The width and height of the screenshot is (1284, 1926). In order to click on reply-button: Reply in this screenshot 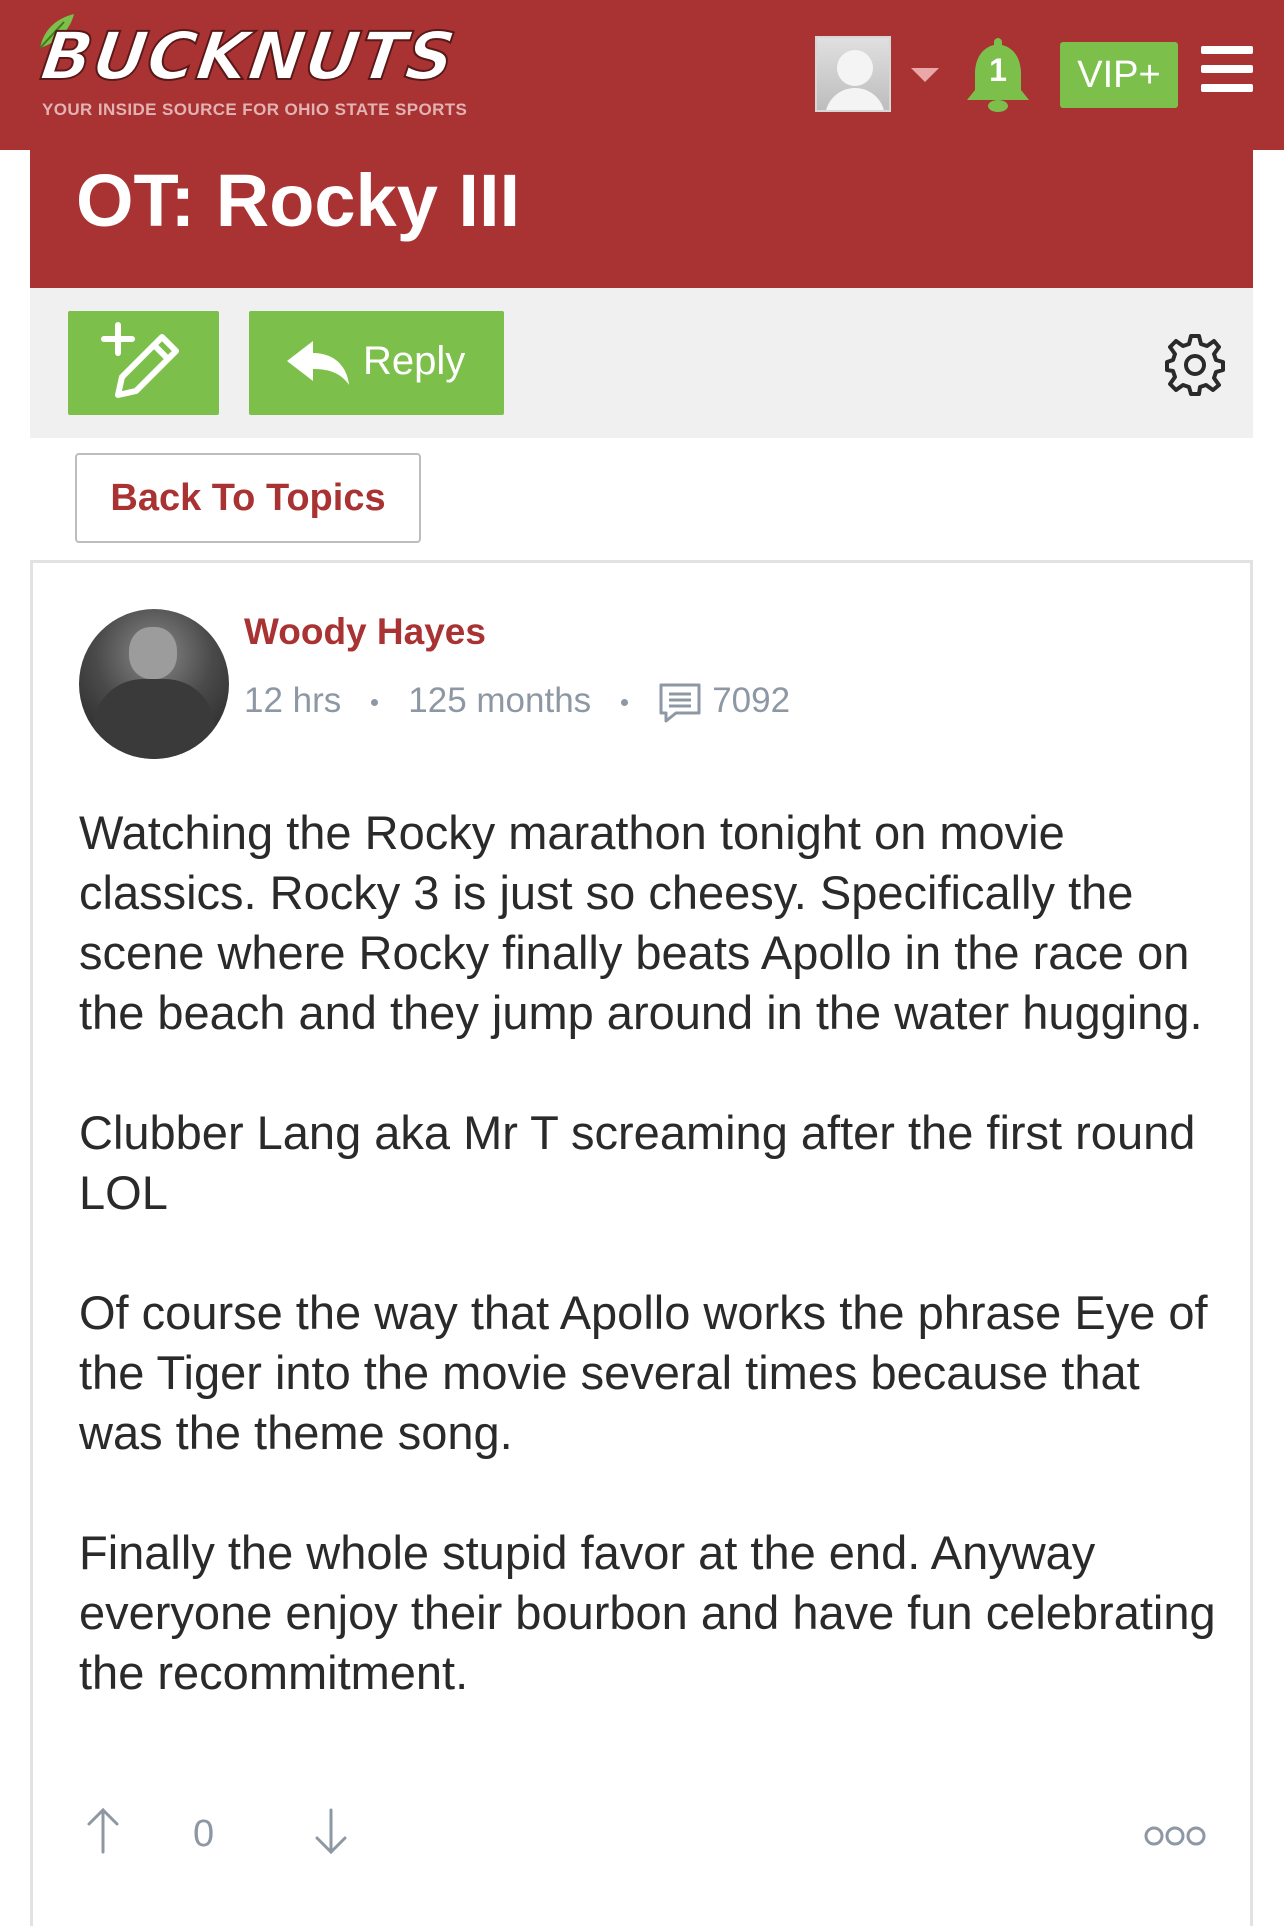, I will do `click(376, 363)`.